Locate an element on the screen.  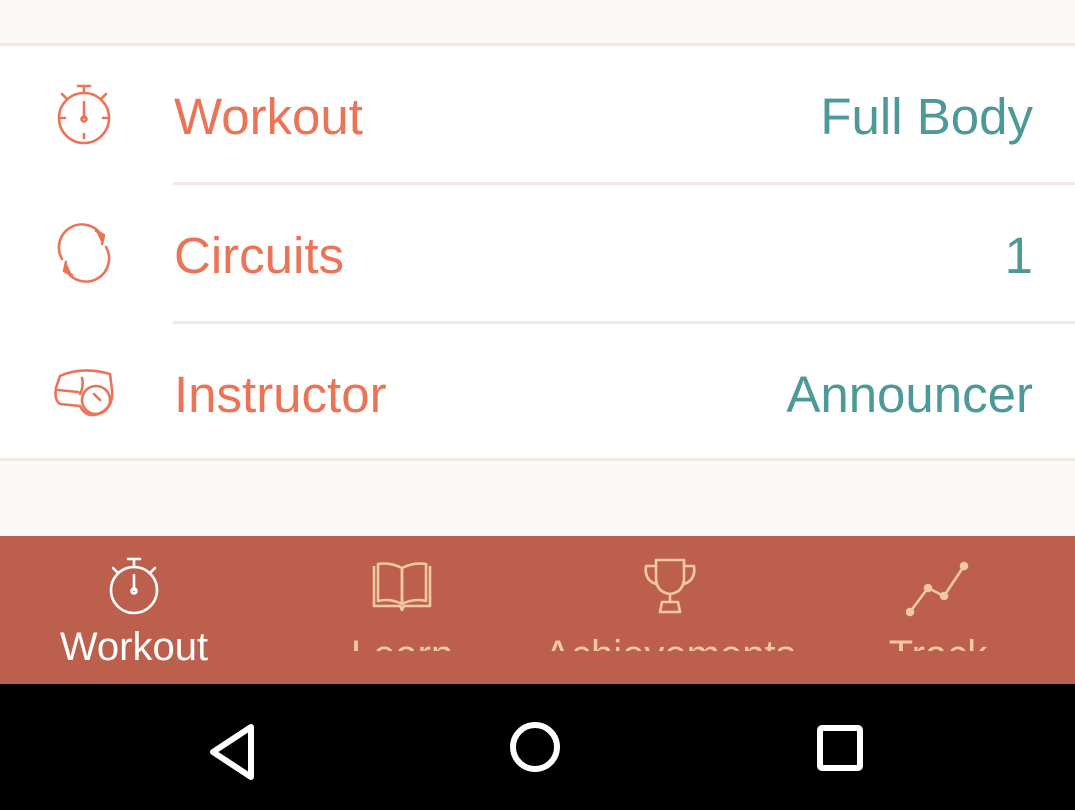
tab-workout: Workout is located at coordinates (134, 610).